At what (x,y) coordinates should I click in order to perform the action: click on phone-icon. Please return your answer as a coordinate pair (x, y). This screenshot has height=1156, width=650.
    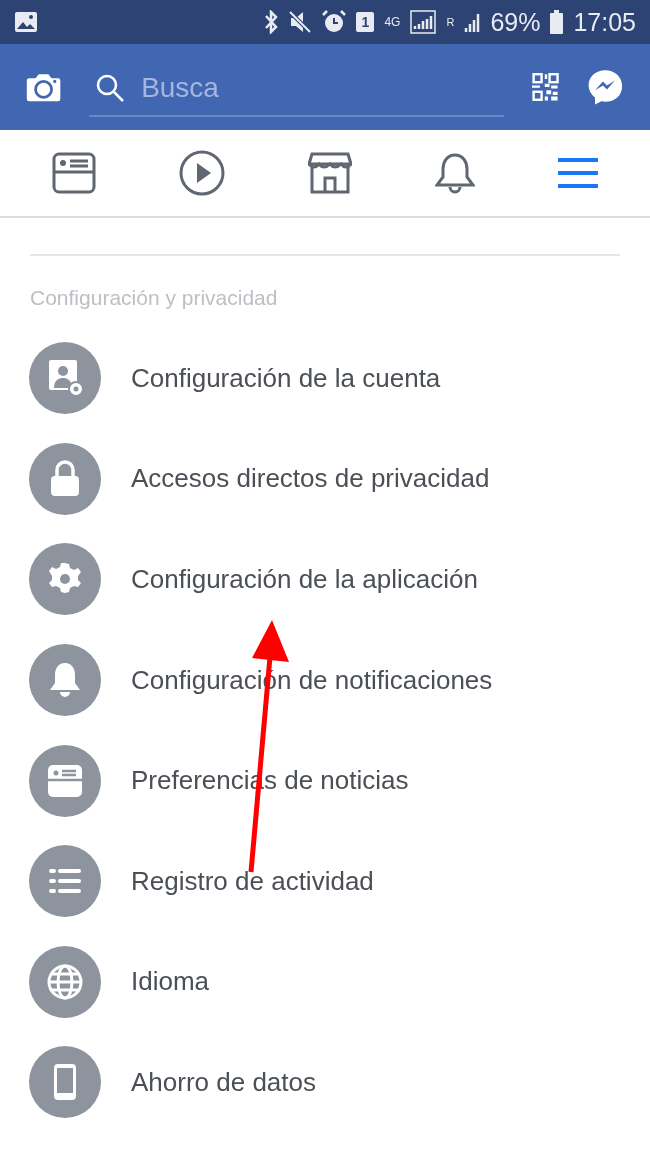
    Looking at the image, I should click on (65, 1082).